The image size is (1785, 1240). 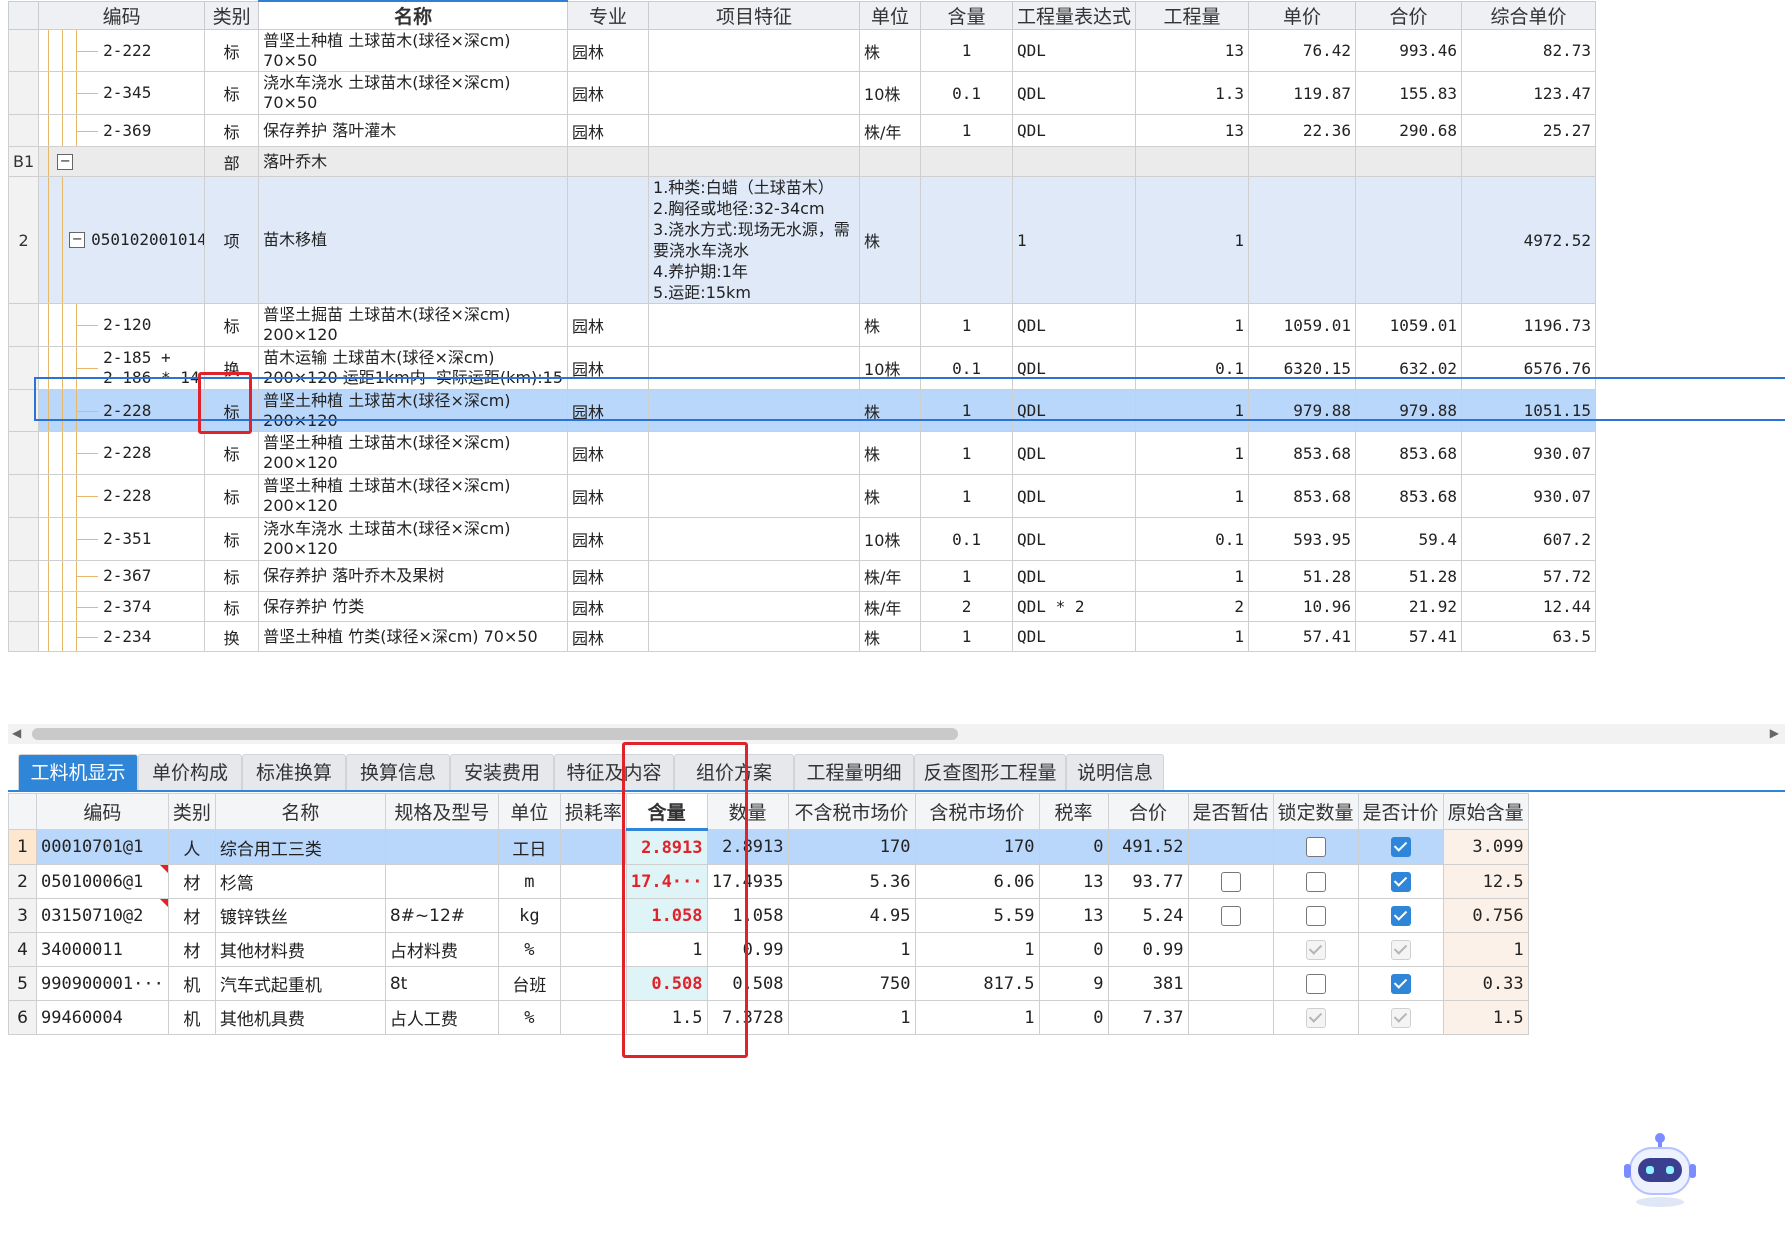 What do you see at coordinates (300, 847) in the screenshot?
I see `resource-name-cell: 综合用工三类` at bounding box center [300, 847].